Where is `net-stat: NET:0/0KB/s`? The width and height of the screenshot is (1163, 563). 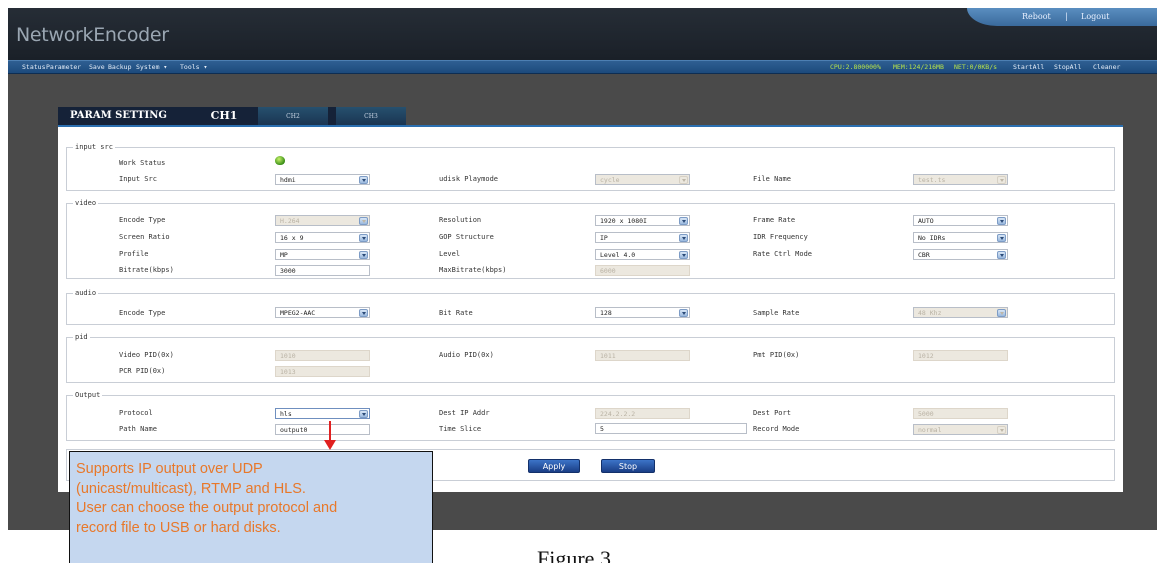
net-stat: NET:0/0KB/s is located at coordinates (976, 67).